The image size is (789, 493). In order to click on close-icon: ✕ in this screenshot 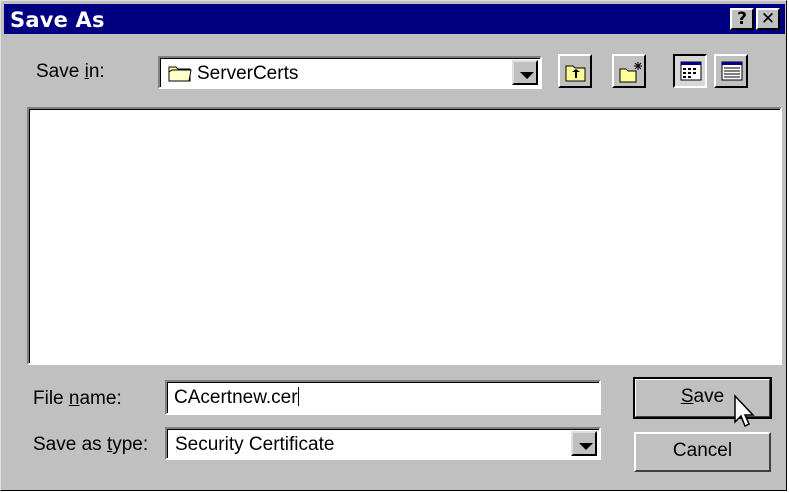, I will do `click(768, 19)`.